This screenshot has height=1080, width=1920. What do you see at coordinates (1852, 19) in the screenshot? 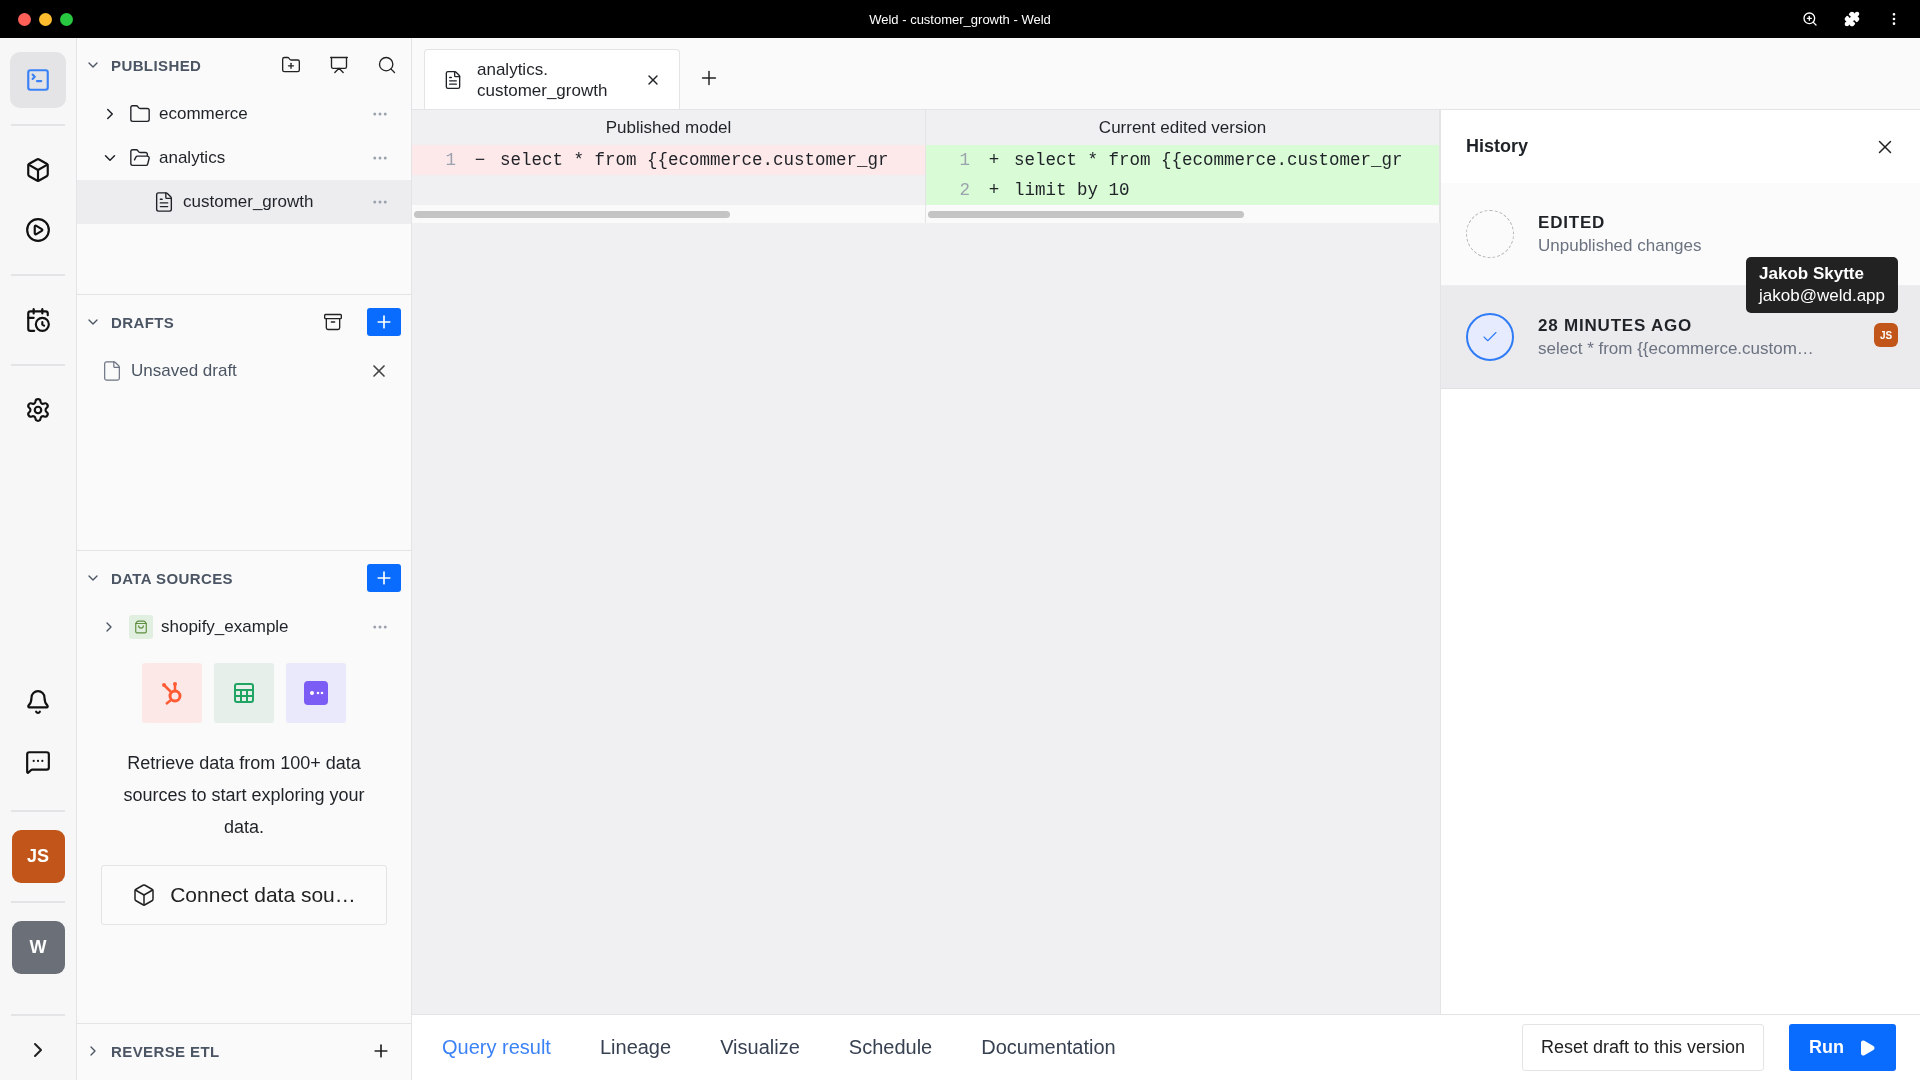
I see `puzzle-icon` at bounding box center [1852, 19].